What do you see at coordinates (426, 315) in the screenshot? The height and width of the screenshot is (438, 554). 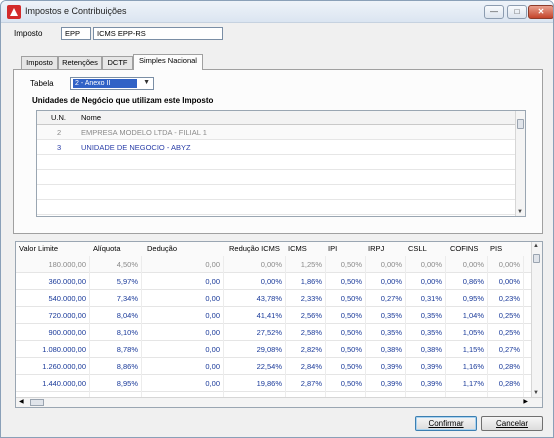 I see `cell-csll: 0,35%` at bounding box center [426, 315].